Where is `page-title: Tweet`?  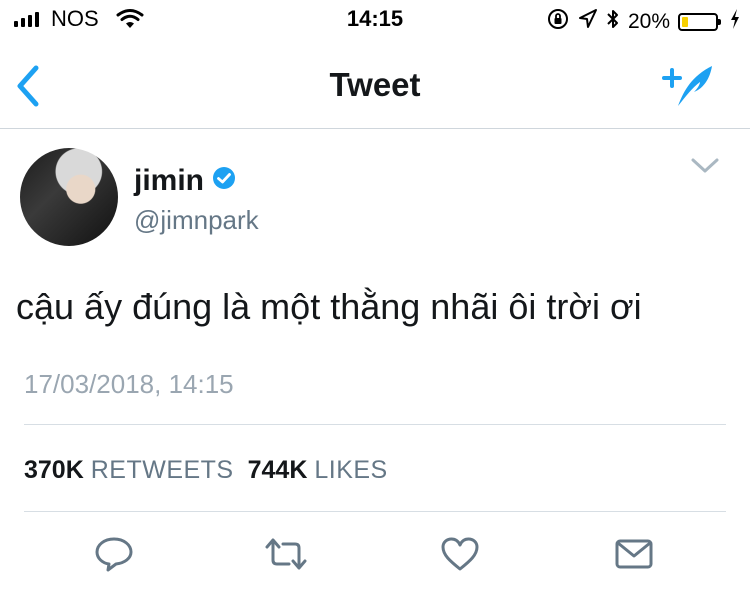
page-title: Tweet is located at coordinates (375, 84).